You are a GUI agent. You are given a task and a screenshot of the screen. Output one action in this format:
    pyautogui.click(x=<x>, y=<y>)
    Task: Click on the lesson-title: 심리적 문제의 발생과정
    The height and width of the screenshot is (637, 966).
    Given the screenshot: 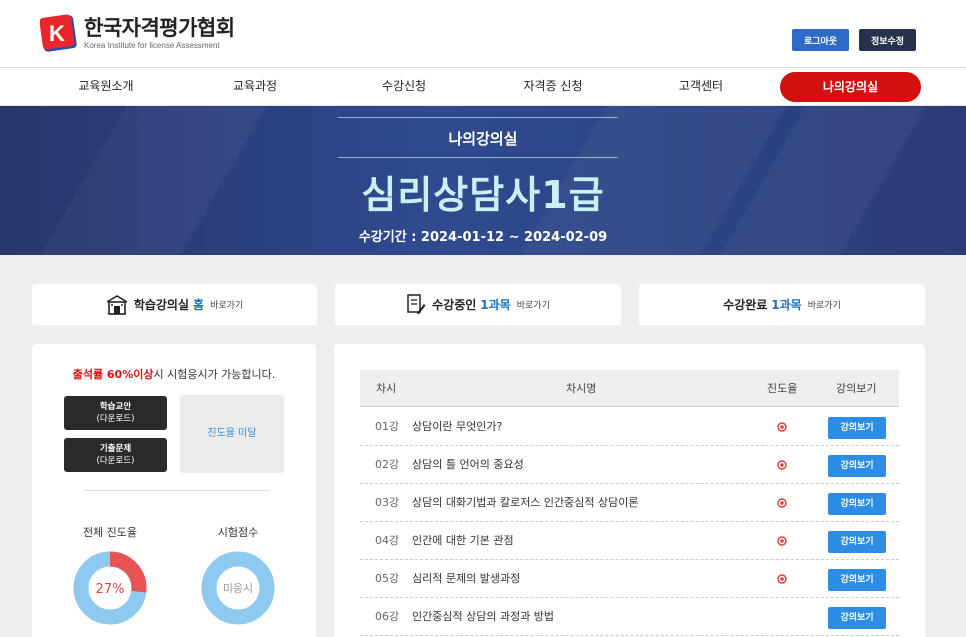 What is the action you would take?
    pyautogui.click(x=466, y=579)
    